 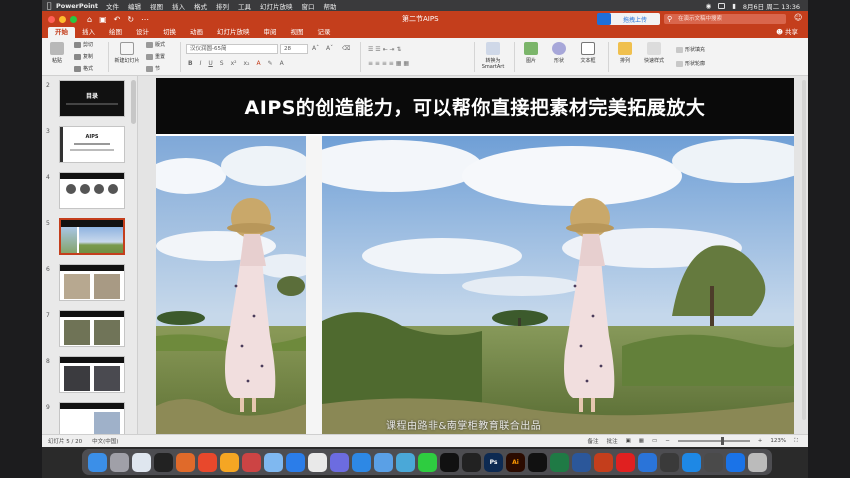 What do you see at coordinates (308, 6) in the screenshot?
I see `menu-window: 窗口` at bounding box center [308, 6].